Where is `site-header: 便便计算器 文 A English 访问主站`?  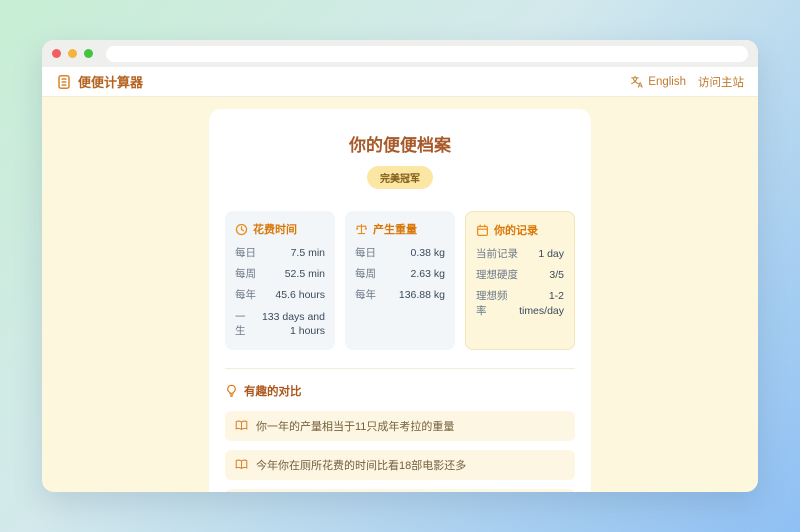 site-header: 便便计算器 文 A English 访问主站 is located at coordinates (400, 82).